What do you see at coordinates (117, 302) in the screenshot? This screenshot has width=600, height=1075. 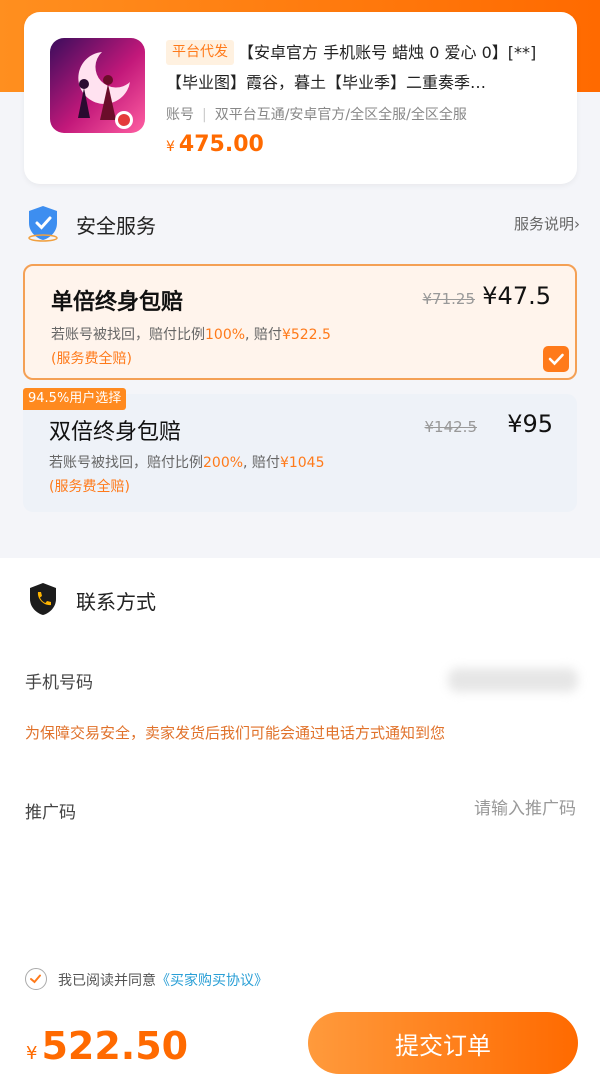 I see `option-name: 单倍终身包赔` at bounding box center [117, 302].